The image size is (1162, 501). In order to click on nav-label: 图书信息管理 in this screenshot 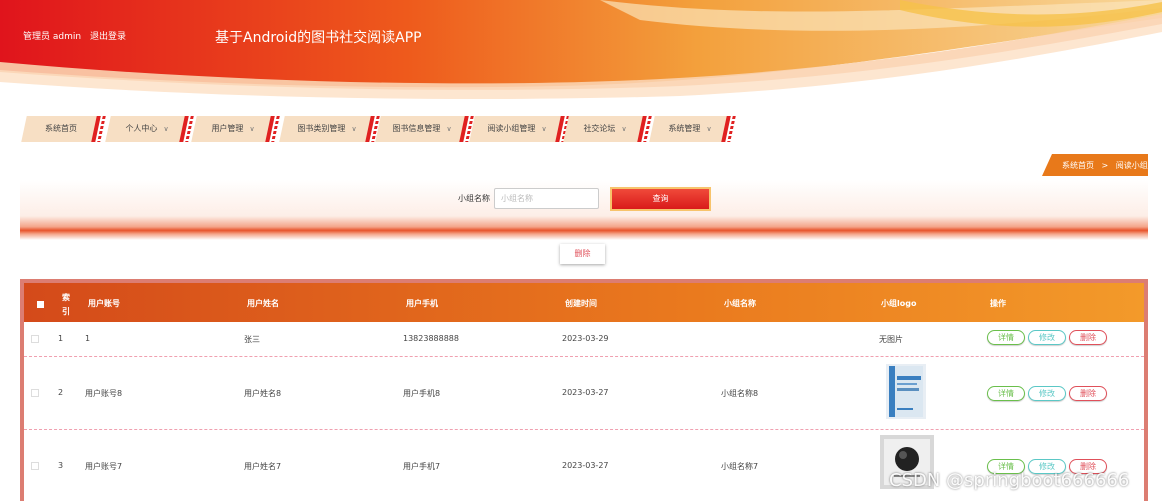, I will do `click(416, 128)`.